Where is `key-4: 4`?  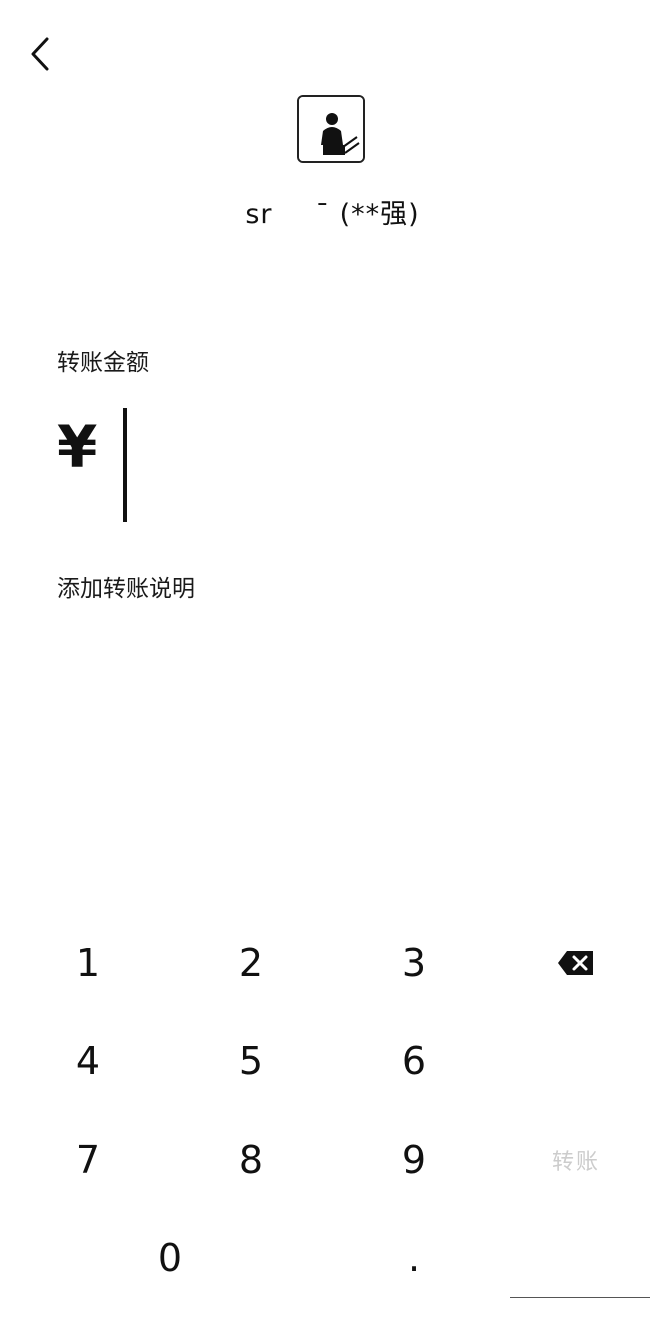 key-4: 4 is located at coordinates (88, 1061).